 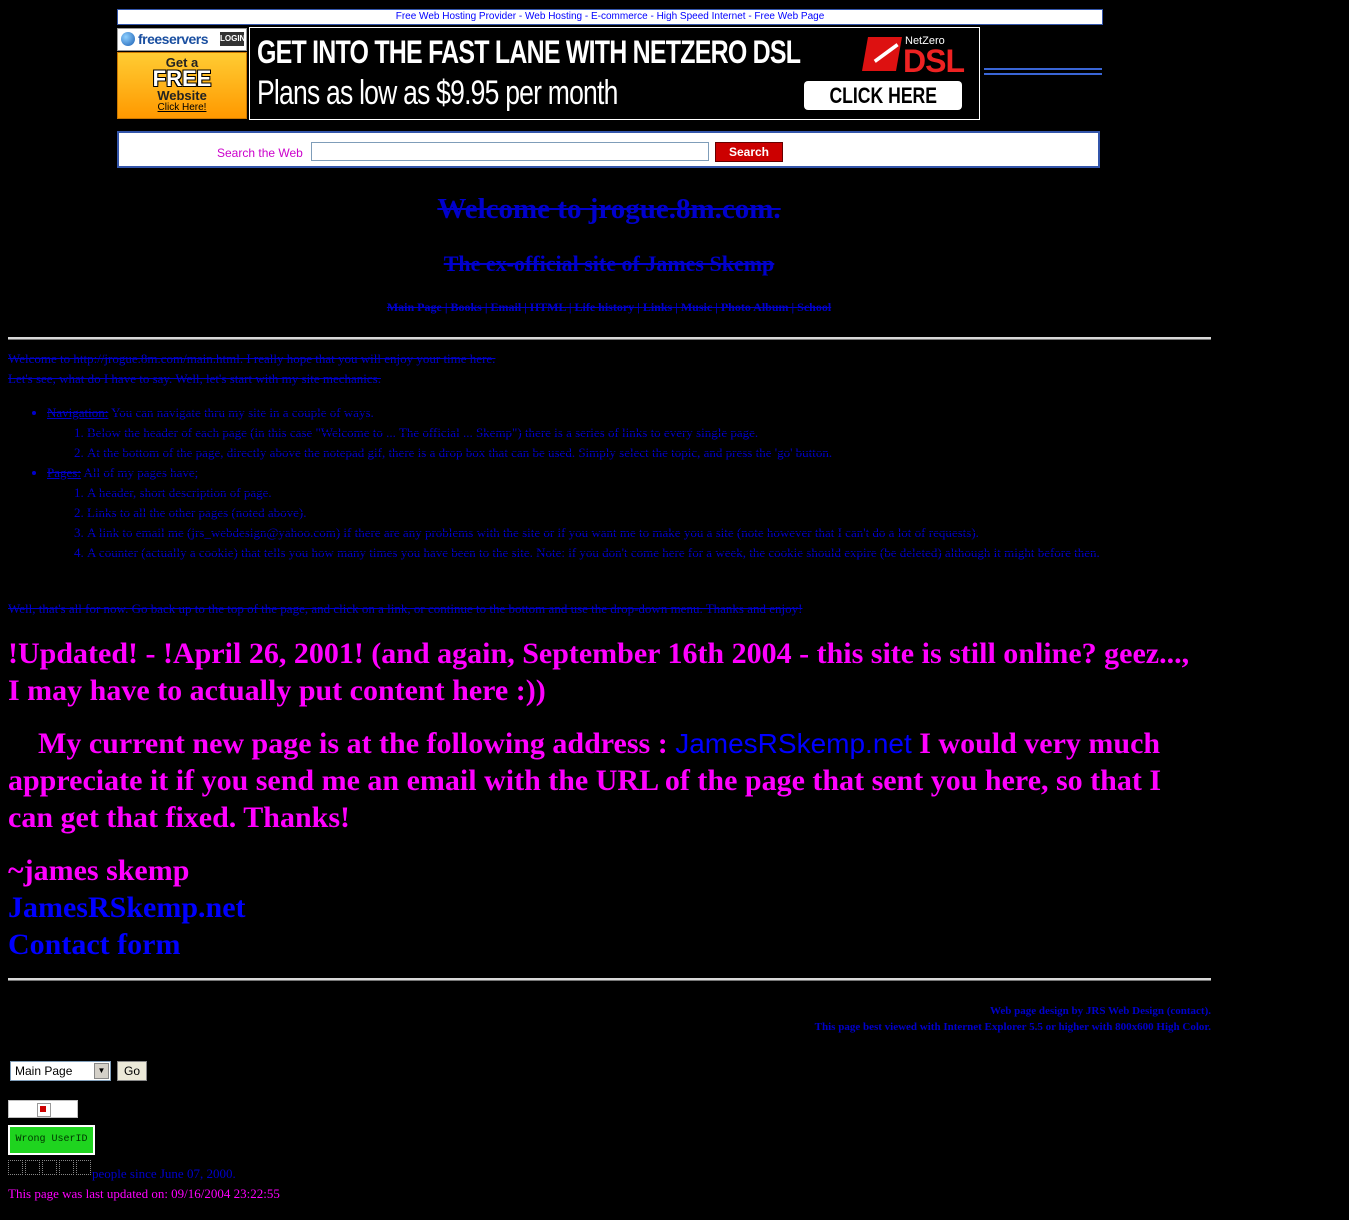 I want to click on search-label: Search the Web, so click(x=260, y=153).